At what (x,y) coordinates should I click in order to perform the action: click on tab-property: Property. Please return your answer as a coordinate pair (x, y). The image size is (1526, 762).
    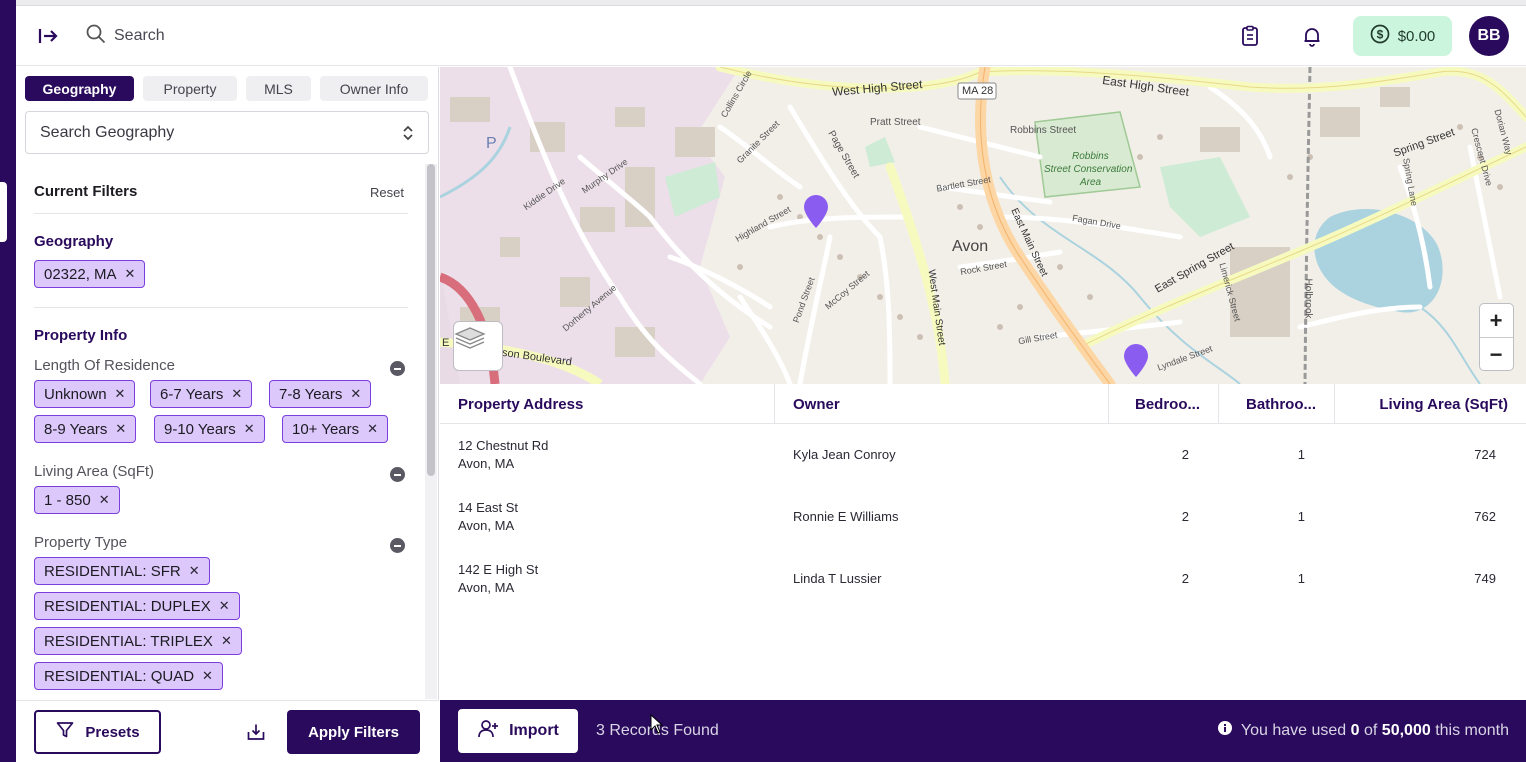
    Looking at the image, I should click on (190, 88).